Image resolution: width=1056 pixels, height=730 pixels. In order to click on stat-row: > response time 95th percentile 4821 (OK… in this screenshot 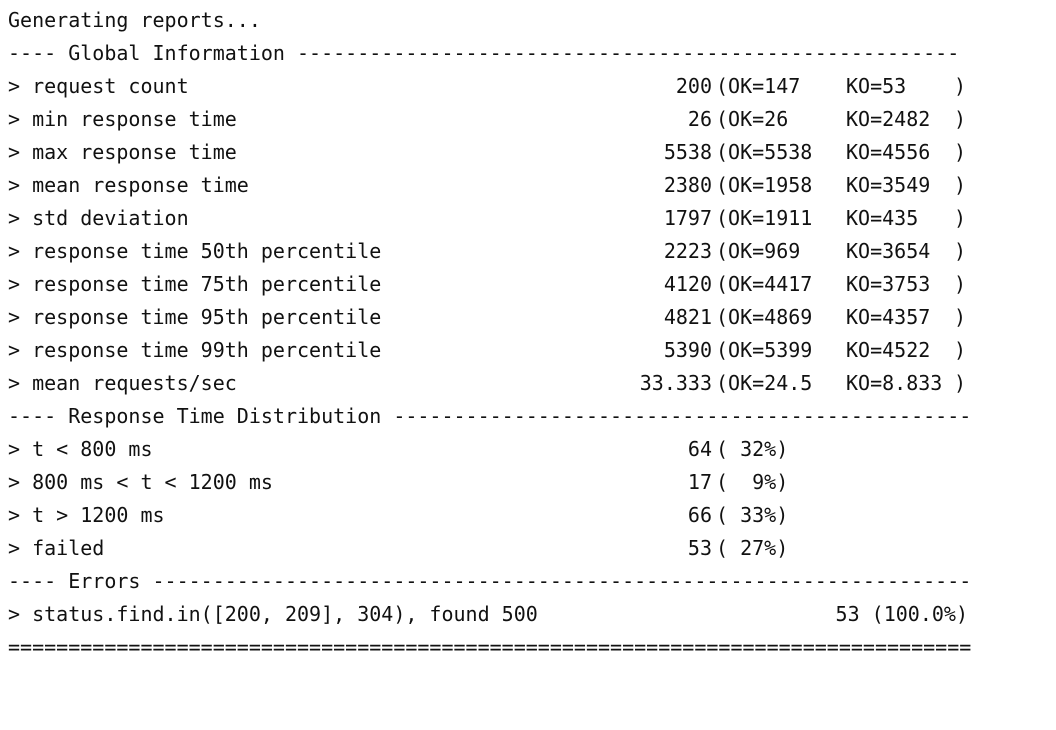, I will do `click(488, 317)`.